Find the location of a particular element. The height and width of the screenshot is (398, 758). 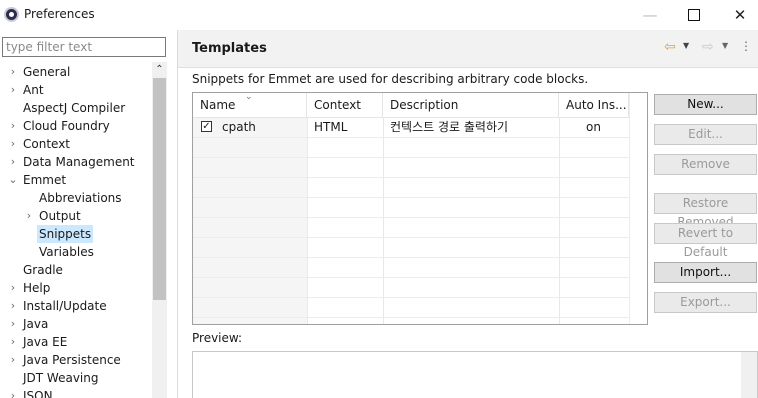

tree-scrollbar: ⌃ is located at coordinates (159, 230).